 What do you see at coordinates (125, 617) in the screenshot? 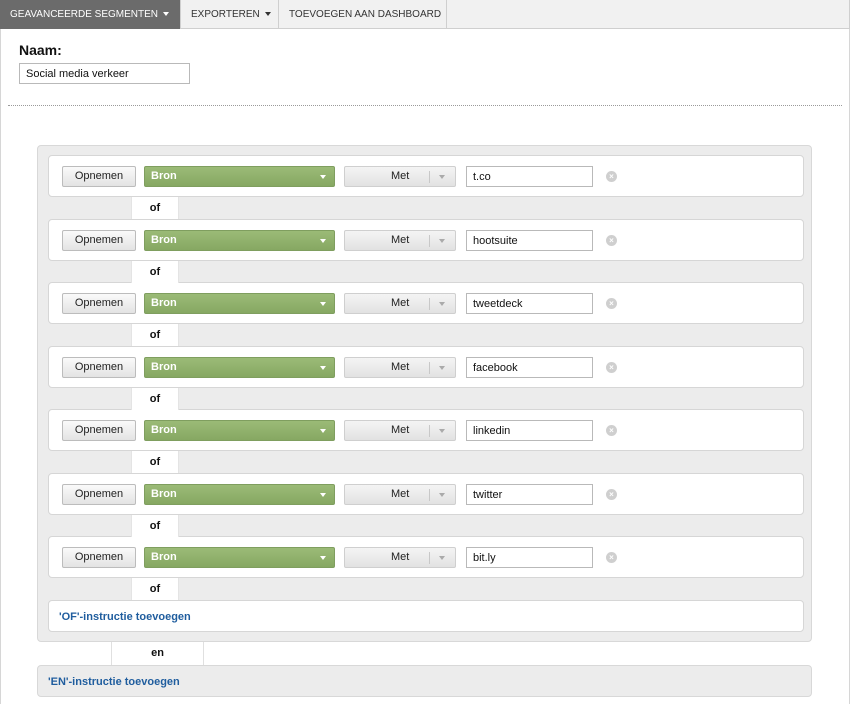
I see `add-or-condition-link: 'OF'-instructie toevoegen` at bounding box center [125, 617].